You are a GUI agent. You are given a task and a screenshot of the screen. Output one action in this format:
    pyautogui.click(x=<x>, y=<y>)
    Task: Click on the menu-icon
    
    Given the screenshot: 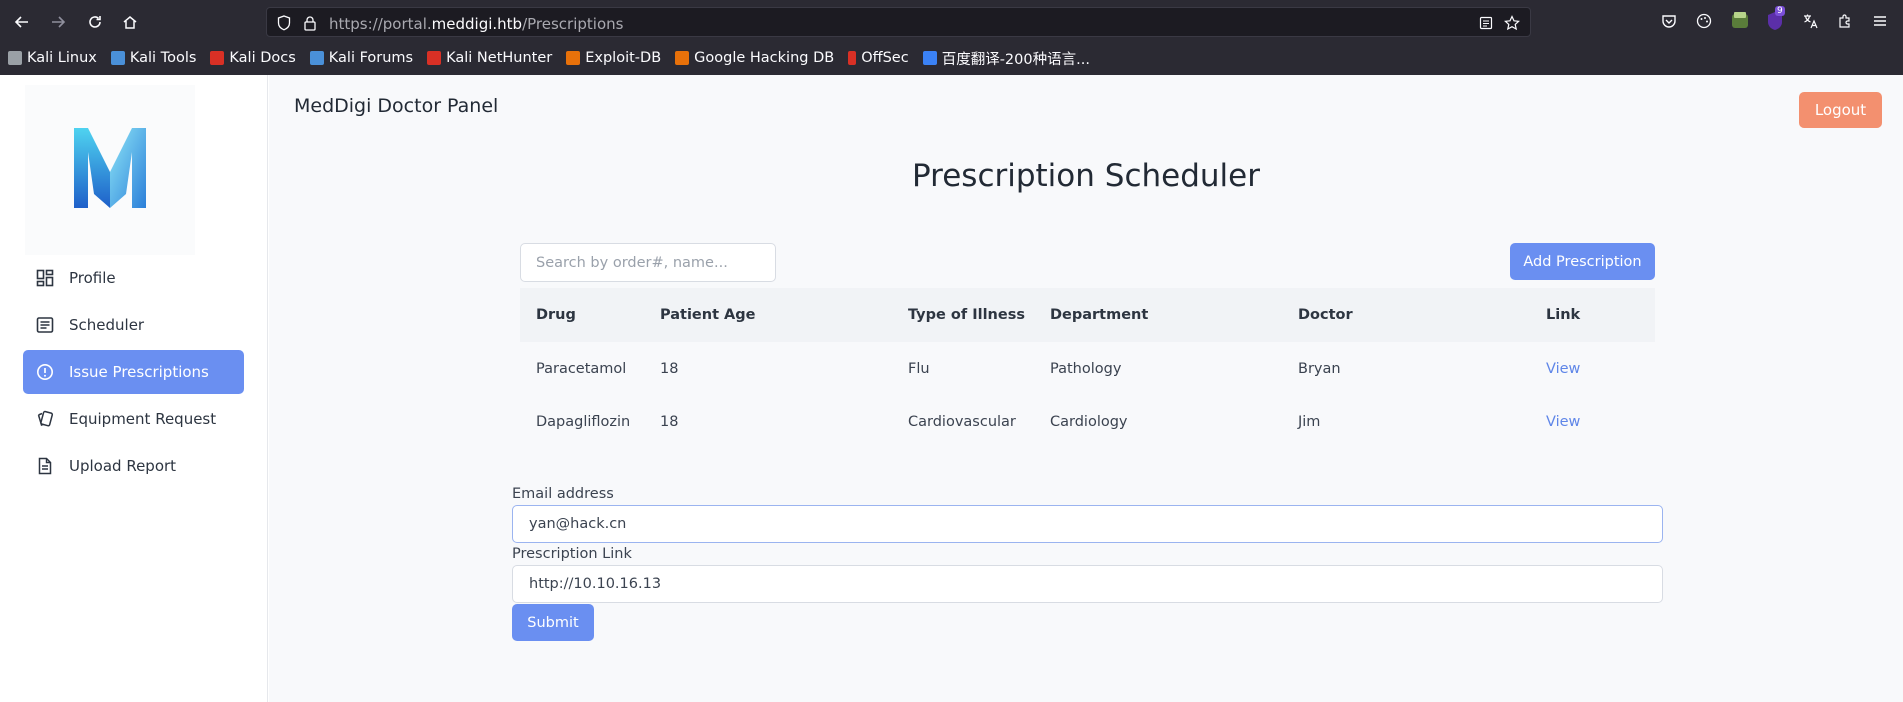 What is the action you would take?
    pyautogui.click(x=1880, y=21)
    